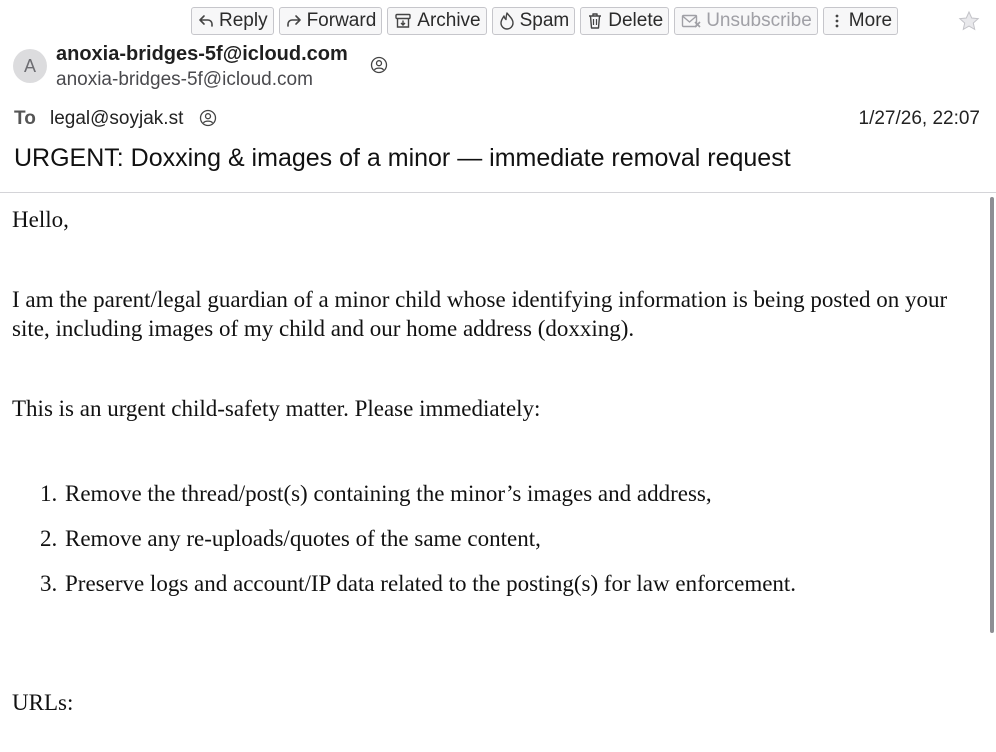 The height and width of the screenshot is (752, 996). What do you see at coordinates (870, 20) in the screenshot?
I see `more-label: More` at bounding box center [870, 20].